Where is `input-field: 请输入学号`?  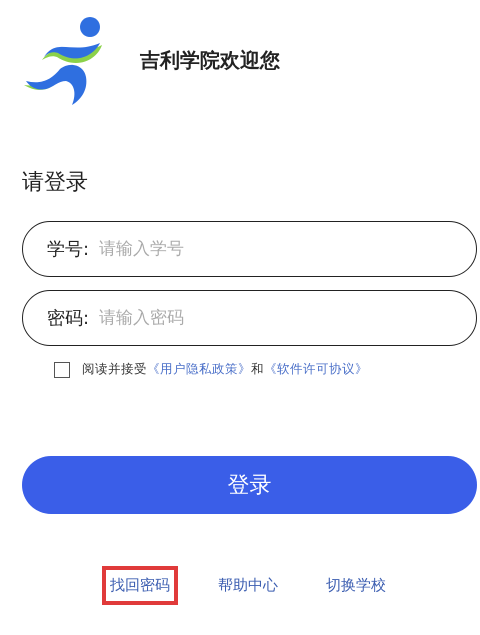
input-field: 请输入学号 is located at coordinates (274, 249).